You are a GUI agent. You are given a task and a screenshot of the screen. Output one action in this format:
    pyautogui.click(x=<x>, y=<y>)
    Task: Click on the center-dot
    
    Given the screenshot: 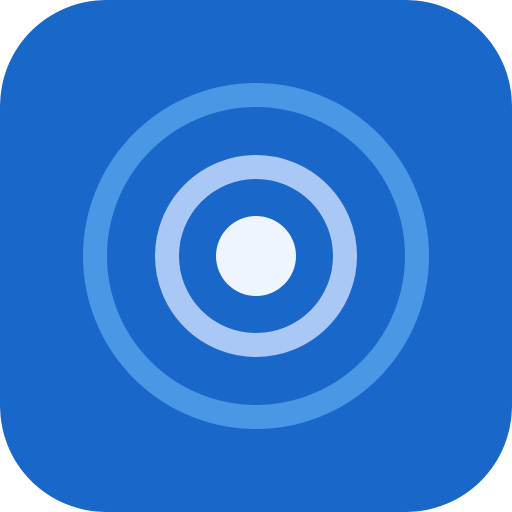 What is the action you would take?
    pyautogui.click(x=256, y=256)
    